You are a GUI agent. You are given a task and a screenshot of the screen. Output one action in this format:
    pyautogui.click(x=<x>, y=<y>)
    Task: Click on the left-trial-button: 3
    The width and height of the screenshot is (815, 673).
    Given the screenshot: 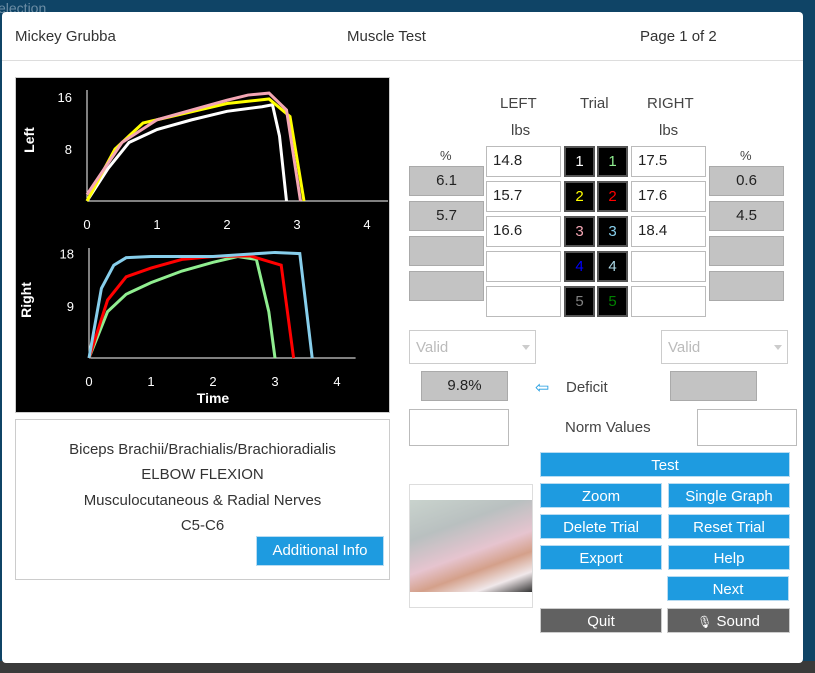 What is the action you would take?
    pyautogui.click(x=579, y=231)
    